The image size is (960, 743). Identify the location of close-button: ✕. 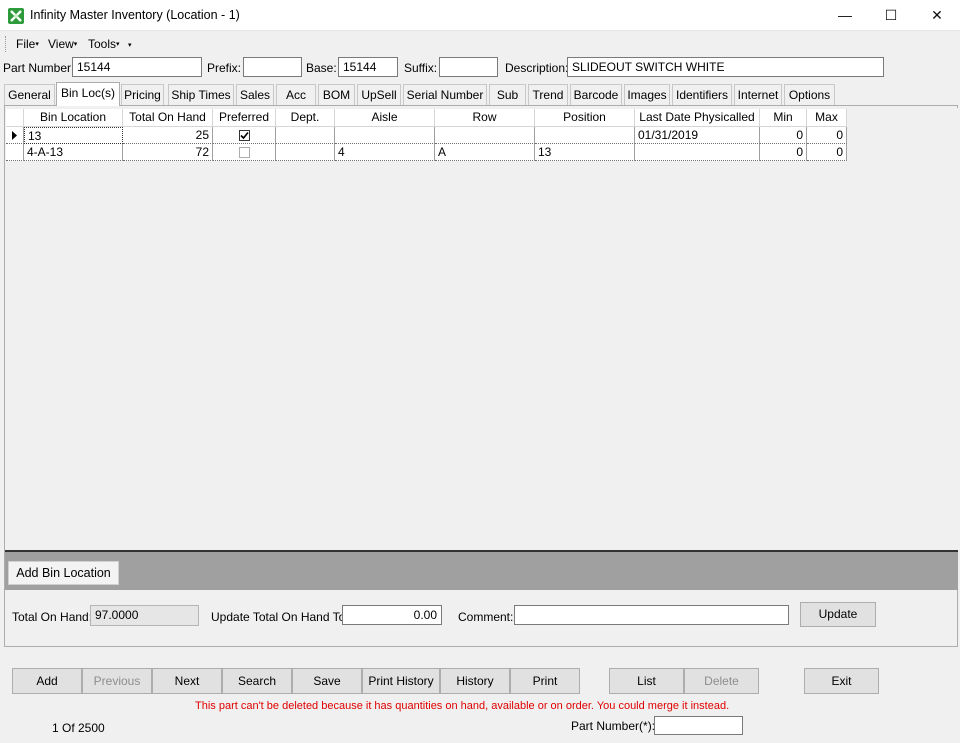
(937, 15).